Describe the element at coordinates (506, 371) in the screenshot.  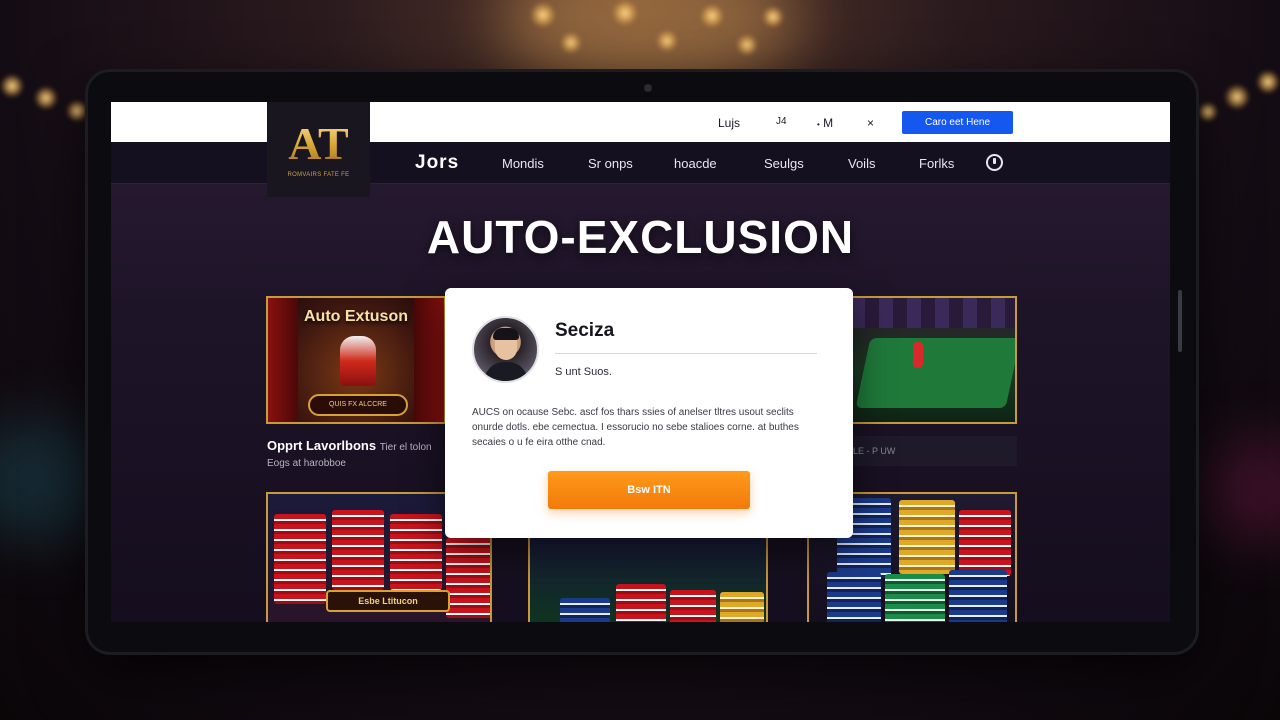
I see `avatar-suit` at that location.